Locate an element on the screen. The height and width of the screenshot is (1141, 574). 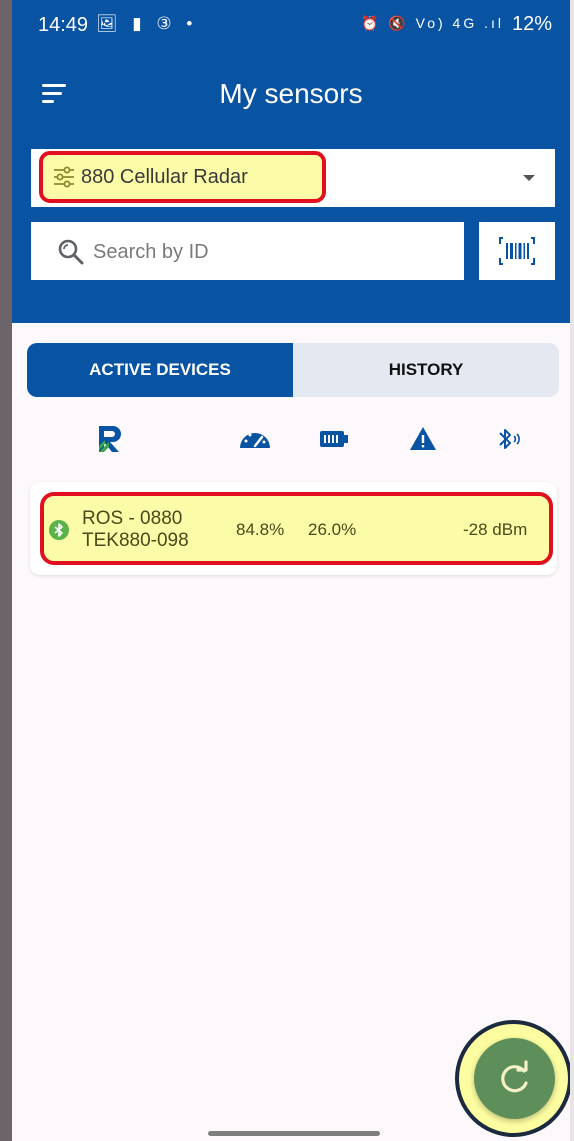
device-tabs: ACTIVE DEVICES HISTORY is located at coordinates (293, 370).